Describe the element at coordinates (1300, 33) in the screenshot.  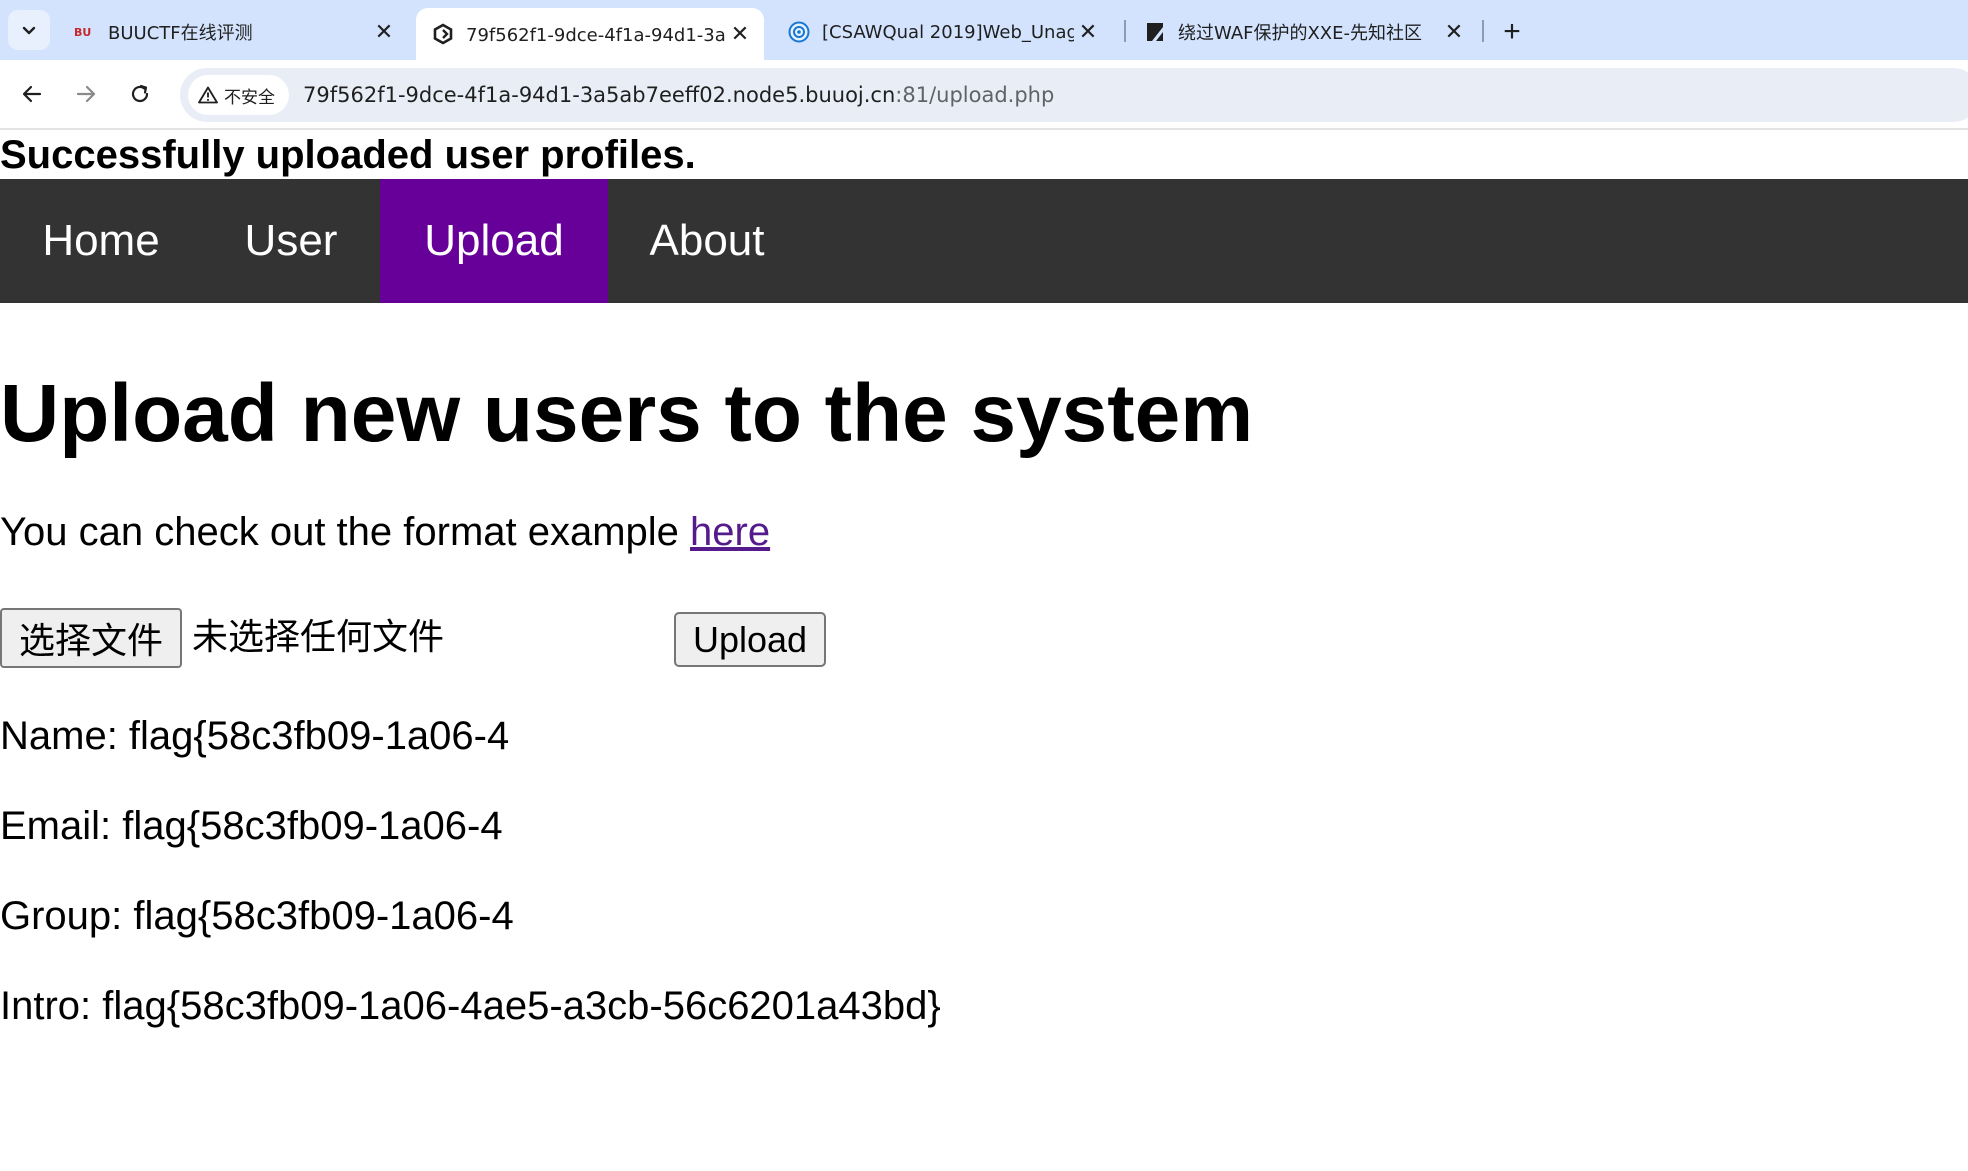
I see `tab-title: 绕过WAF保护的XXE-先知社区` at that location.